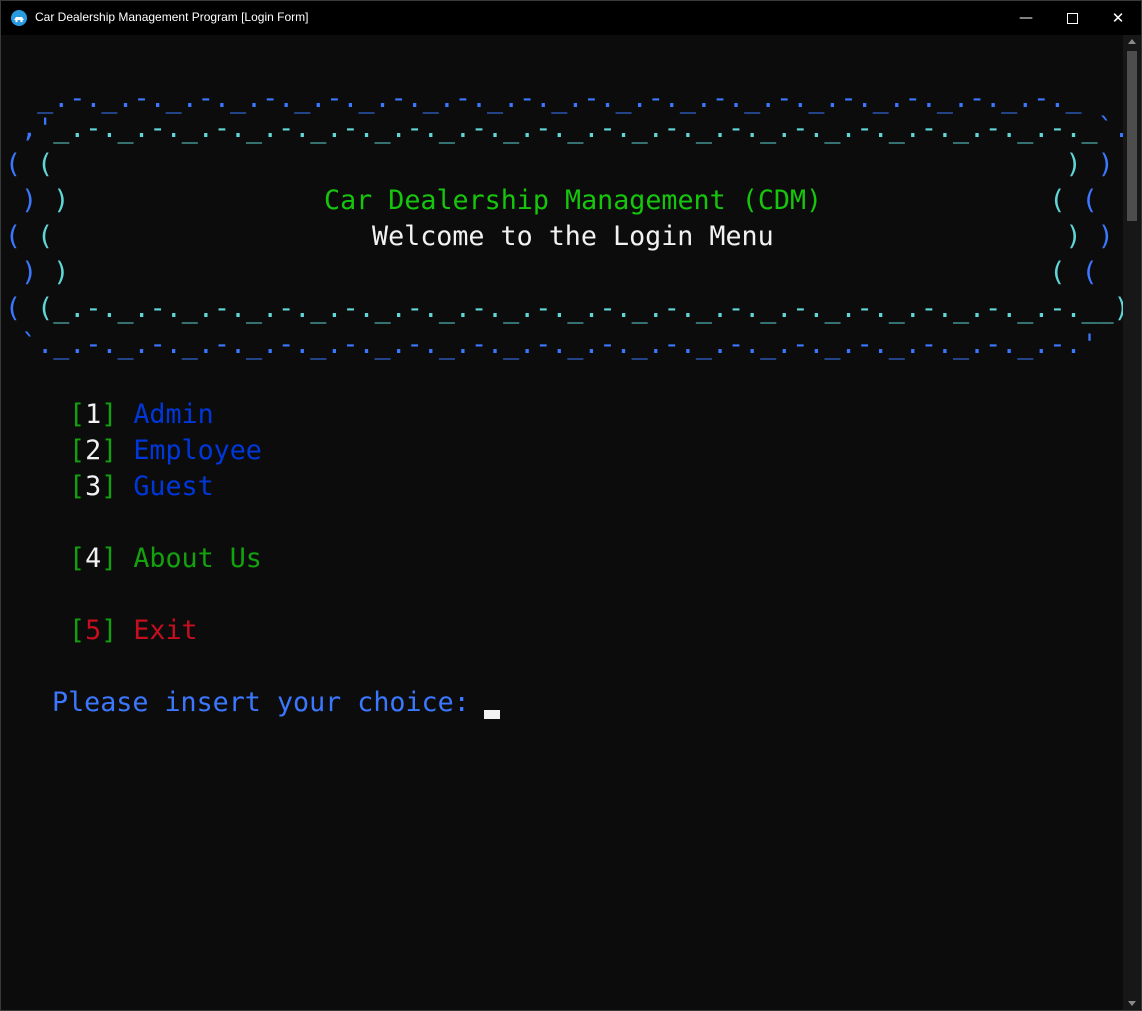  Describe the element at coordinates (133, 630) in the screenshot. I see `menu-item-exit: [5] Exit` at that location.